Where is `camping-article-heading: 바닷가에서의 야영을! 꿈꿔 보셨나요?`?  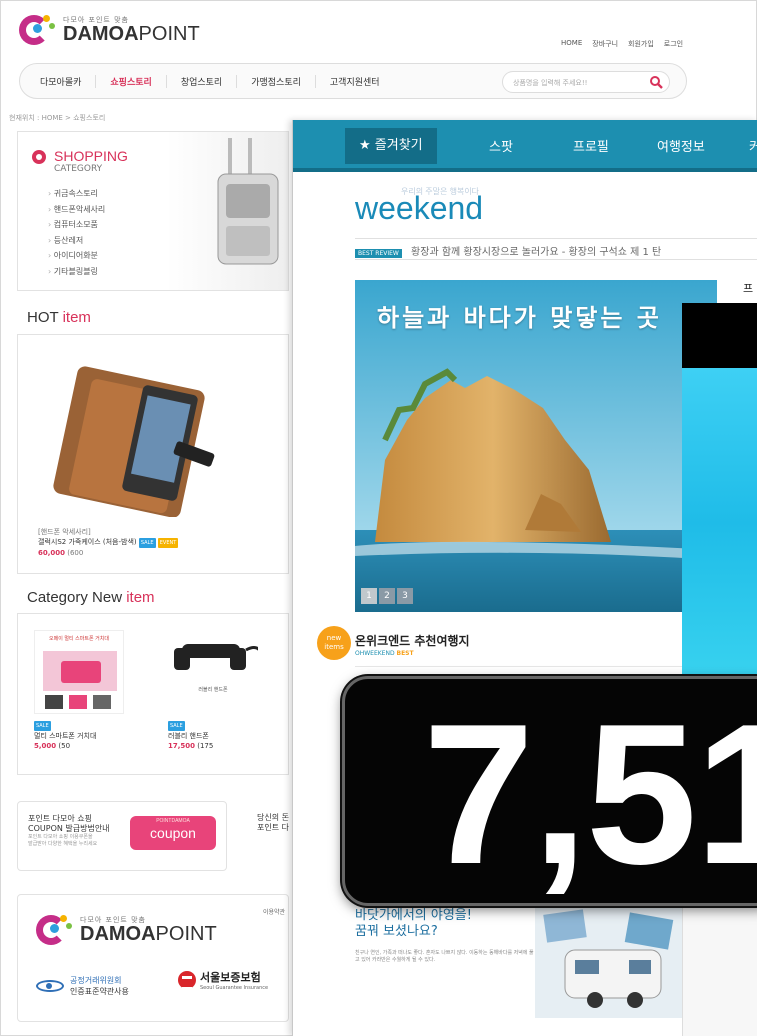 camping-article-heading: 바닷가에서의 야영을! 꿈꿔 보셨나요? is located at coordinates (413, 924).